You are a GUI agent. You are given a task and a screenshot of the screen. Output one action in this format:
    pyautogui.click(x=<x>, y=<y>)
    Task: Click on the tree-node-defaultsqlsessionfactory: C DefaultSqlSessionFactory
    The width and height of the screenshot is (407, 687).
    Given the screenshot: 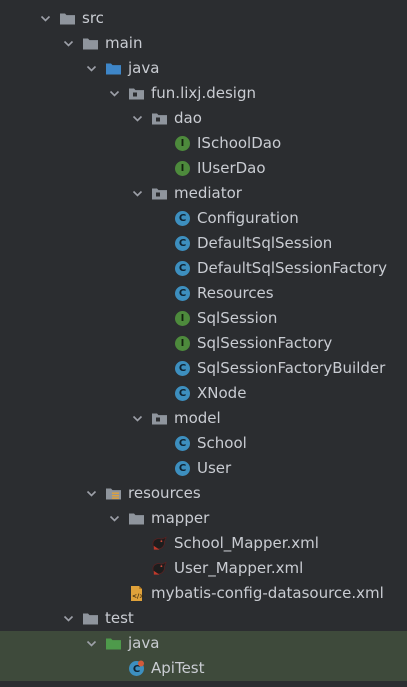 What is the action you would take?
    pyautogui.click(x=203, y=268)
    